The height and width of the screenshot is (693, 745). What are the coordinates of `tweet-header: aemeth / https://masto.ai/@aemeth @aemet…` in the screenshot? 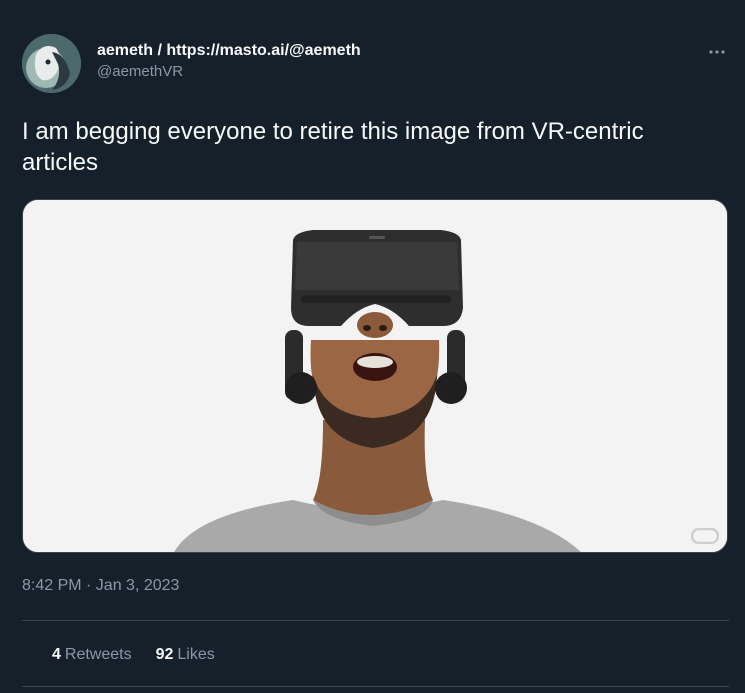 It's located at (376, 64).